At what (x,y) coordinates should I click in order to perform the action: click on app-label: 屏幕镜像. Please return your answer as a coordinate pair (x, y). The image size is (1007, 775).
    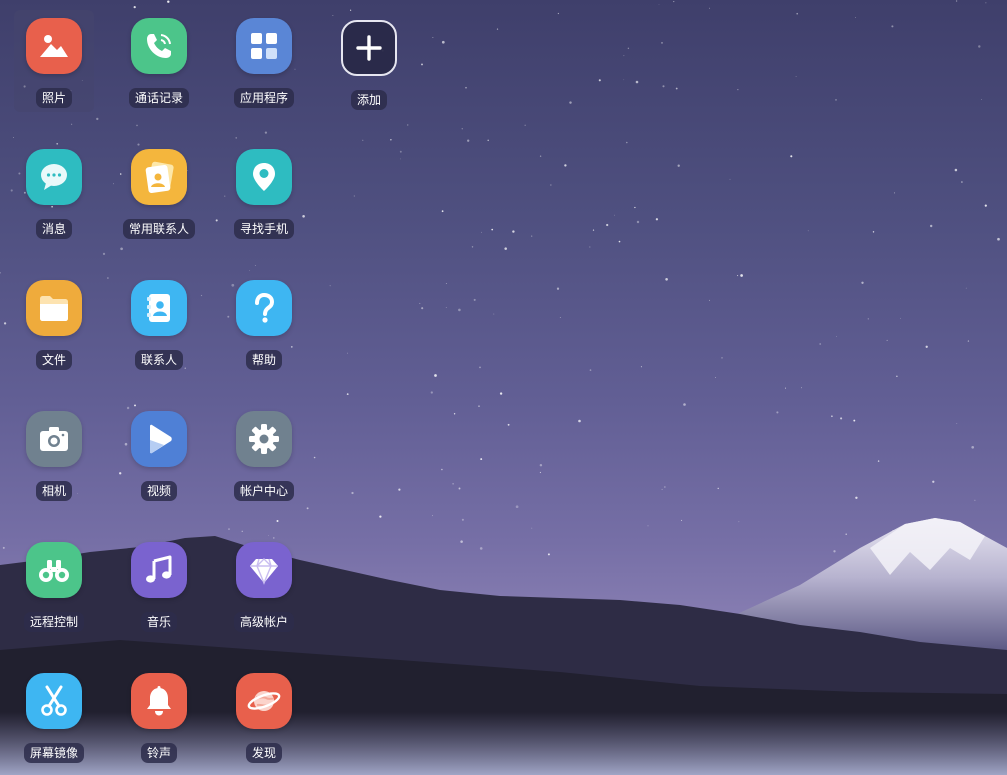
    Looking at the image, I should click on (53, 753).